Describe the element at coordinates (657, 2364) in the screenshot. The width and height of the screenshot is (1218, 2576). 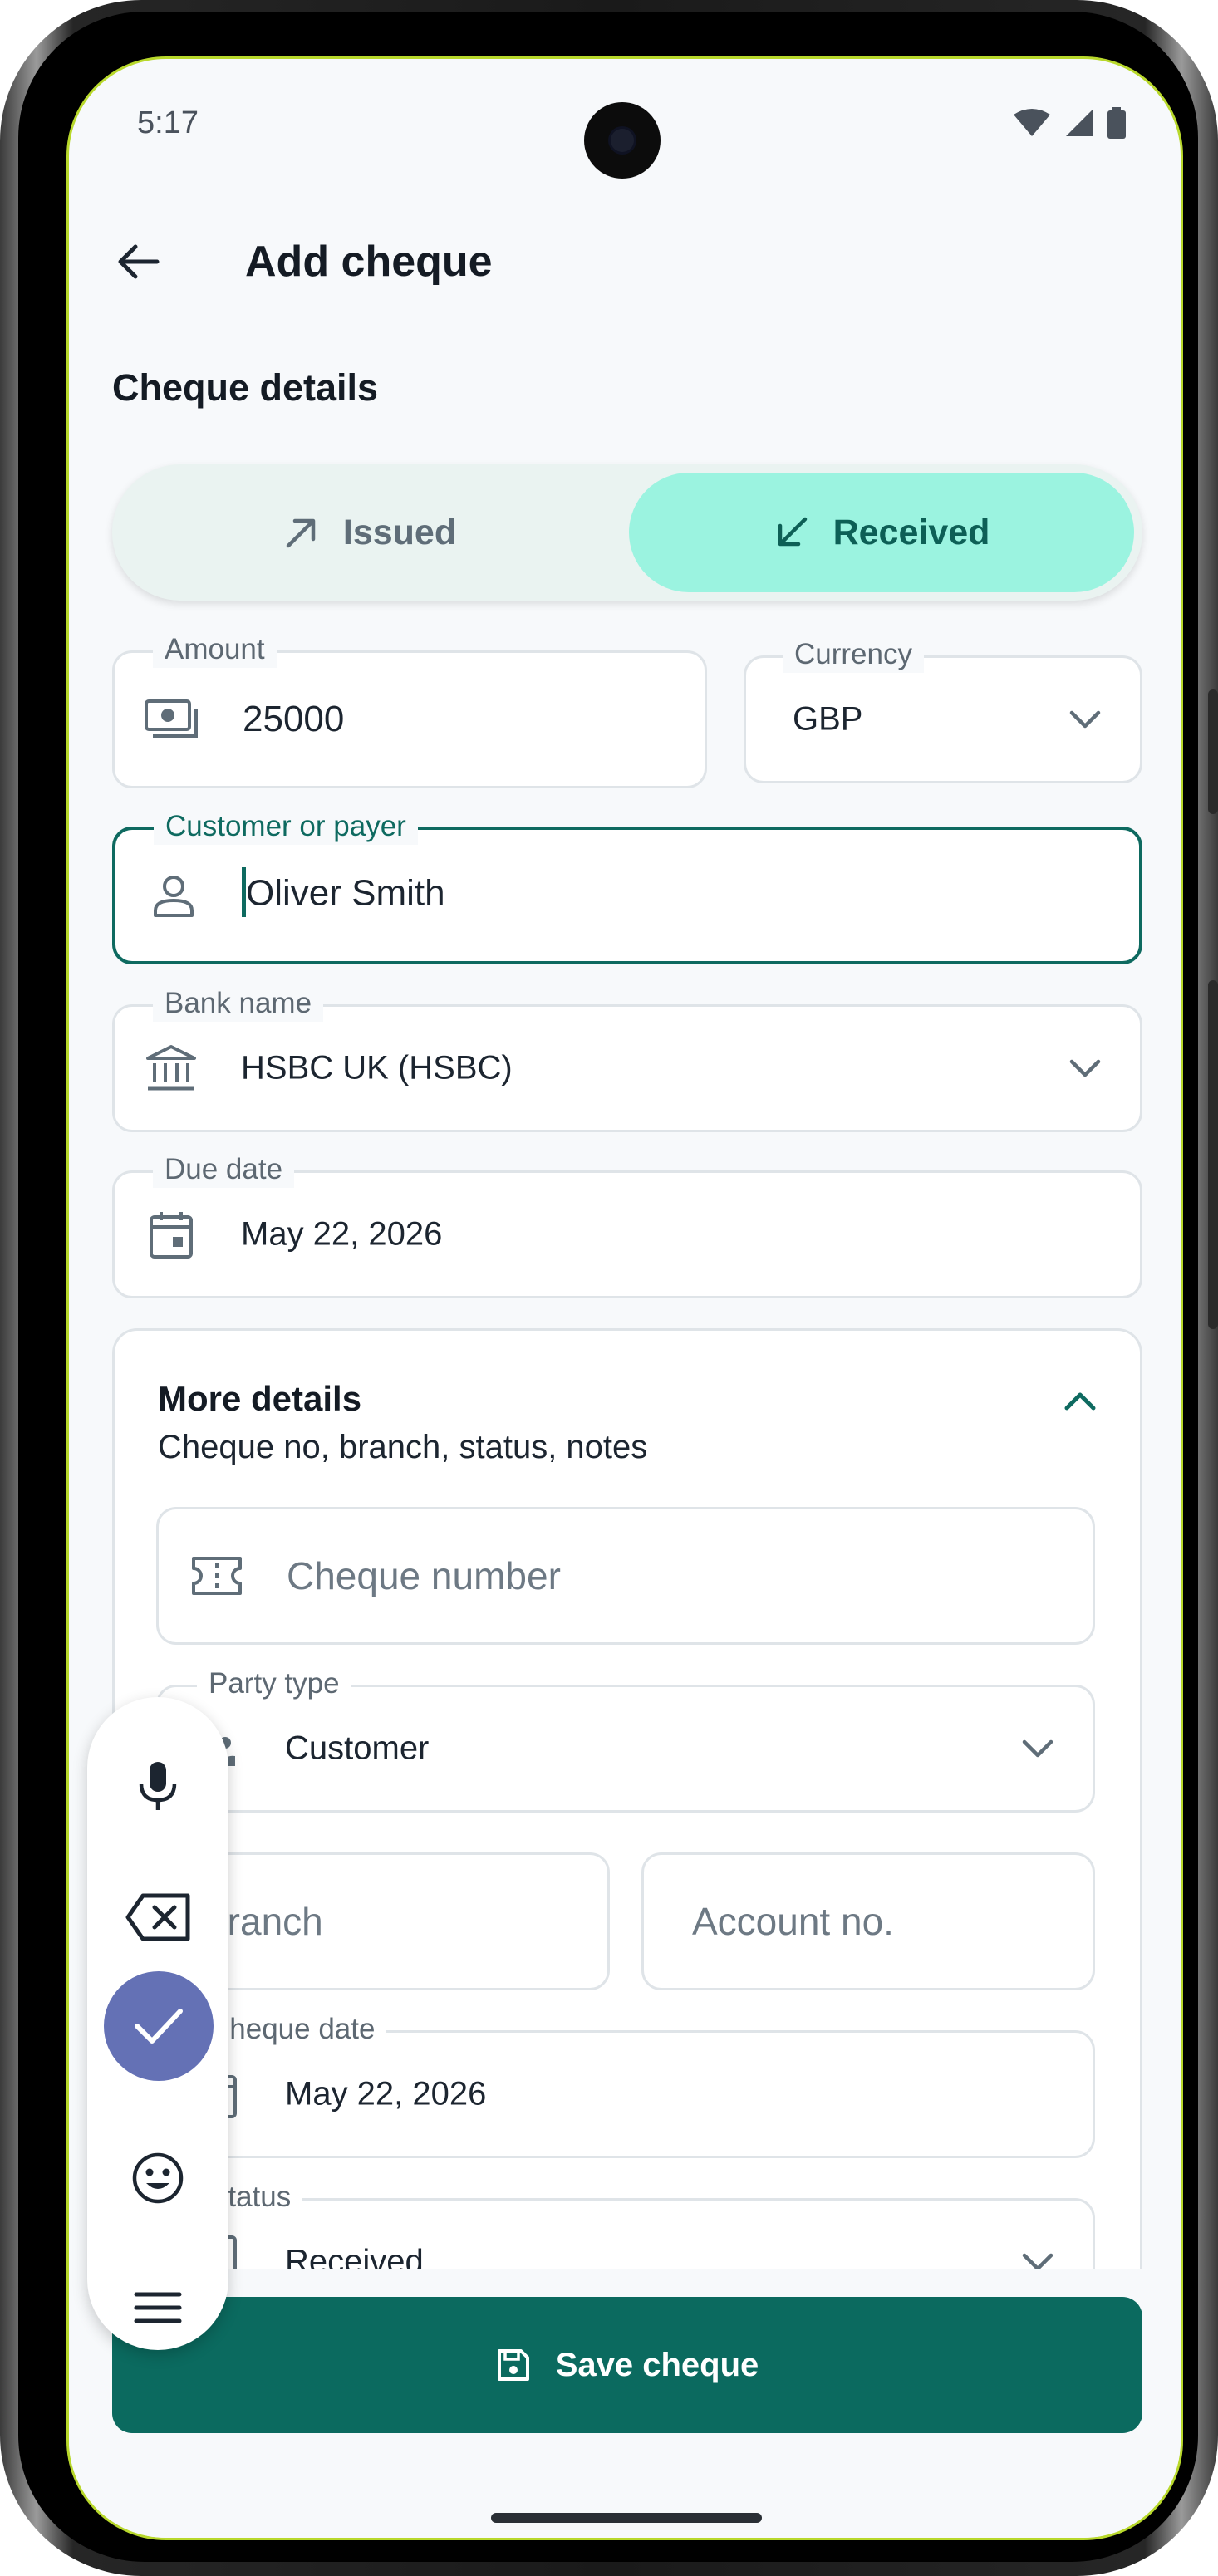
I see `save-cheque-label: Save cheque` at that location.